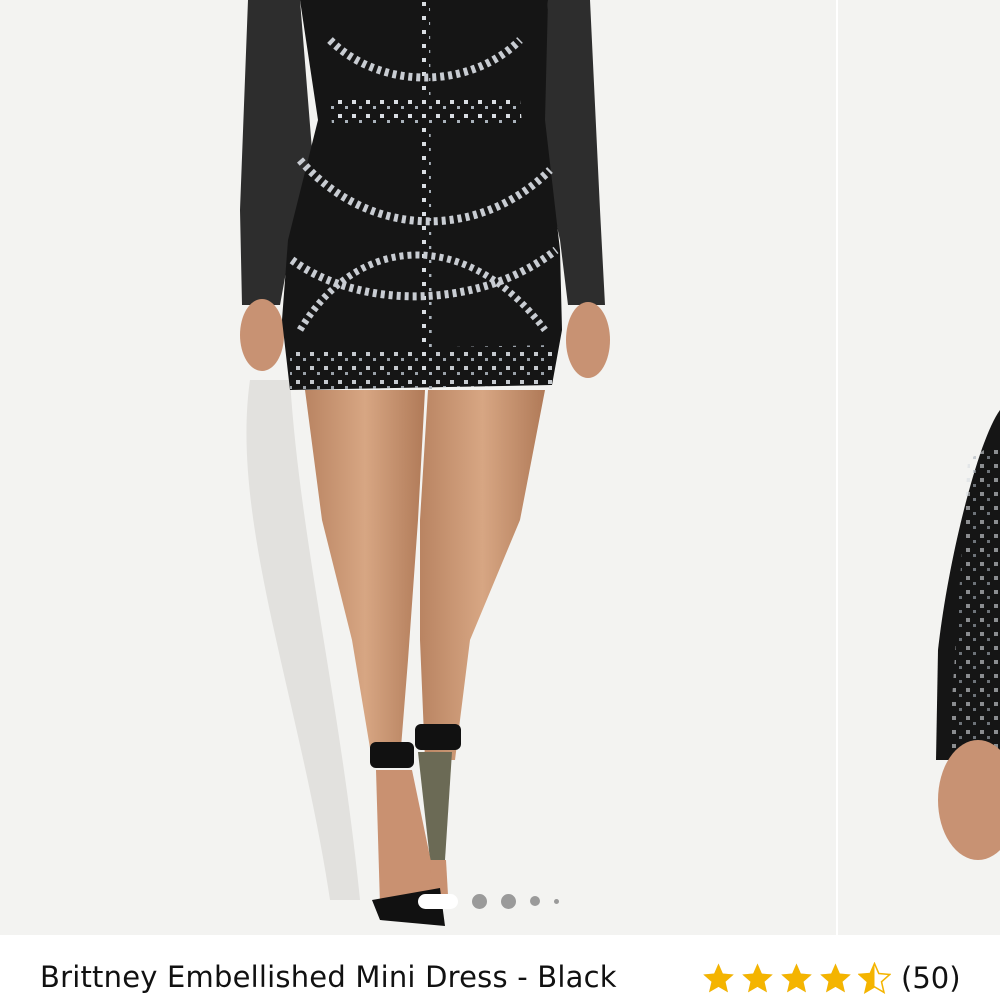  What do you see at coordinates (931, 978) in the screenshot?
I see `review-count: (50)` at bounding box center [931, 978].